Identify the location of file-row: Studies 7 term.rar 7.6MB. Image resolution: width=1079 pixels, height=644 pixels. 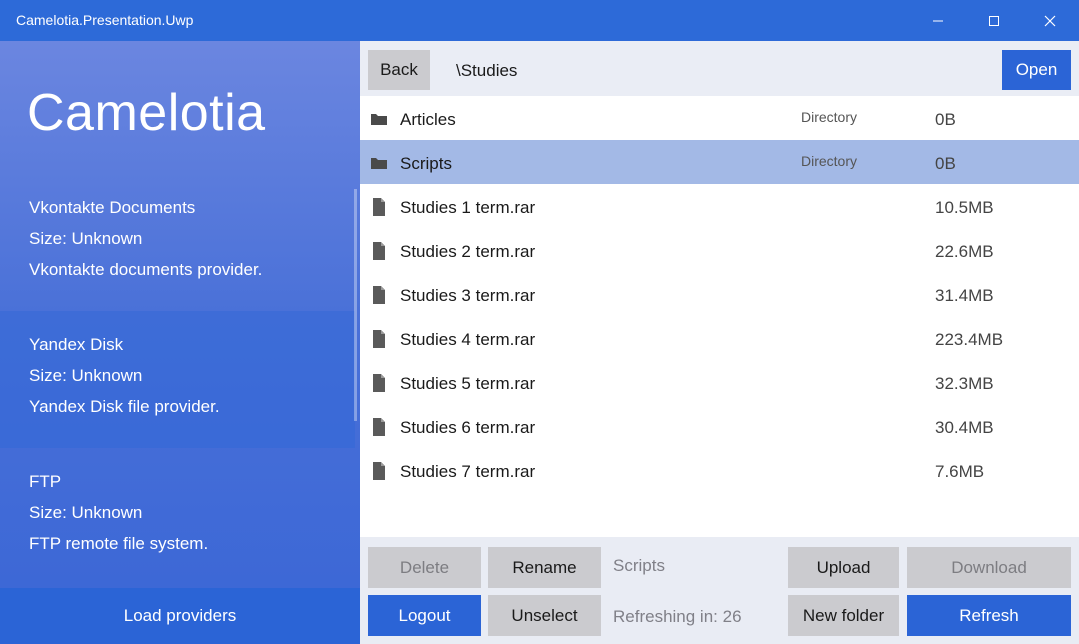
(719, 470).